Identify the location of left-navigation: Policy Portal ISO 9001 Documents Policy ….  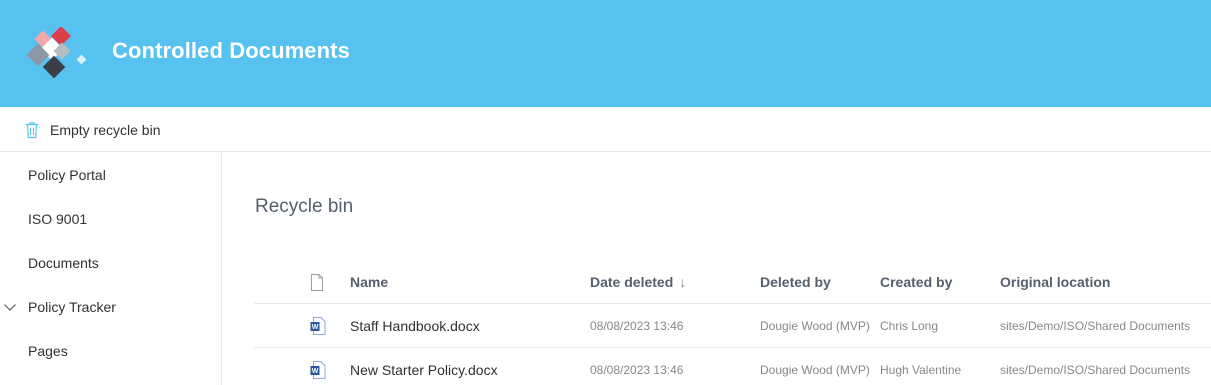
(111, 268).